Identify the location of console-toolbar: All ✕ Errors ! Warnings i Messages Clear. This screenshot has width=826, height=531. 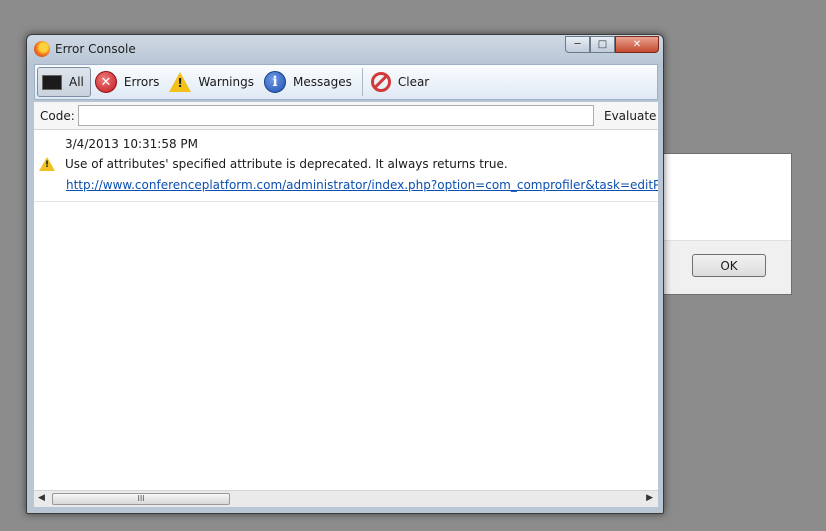
(346, 82).